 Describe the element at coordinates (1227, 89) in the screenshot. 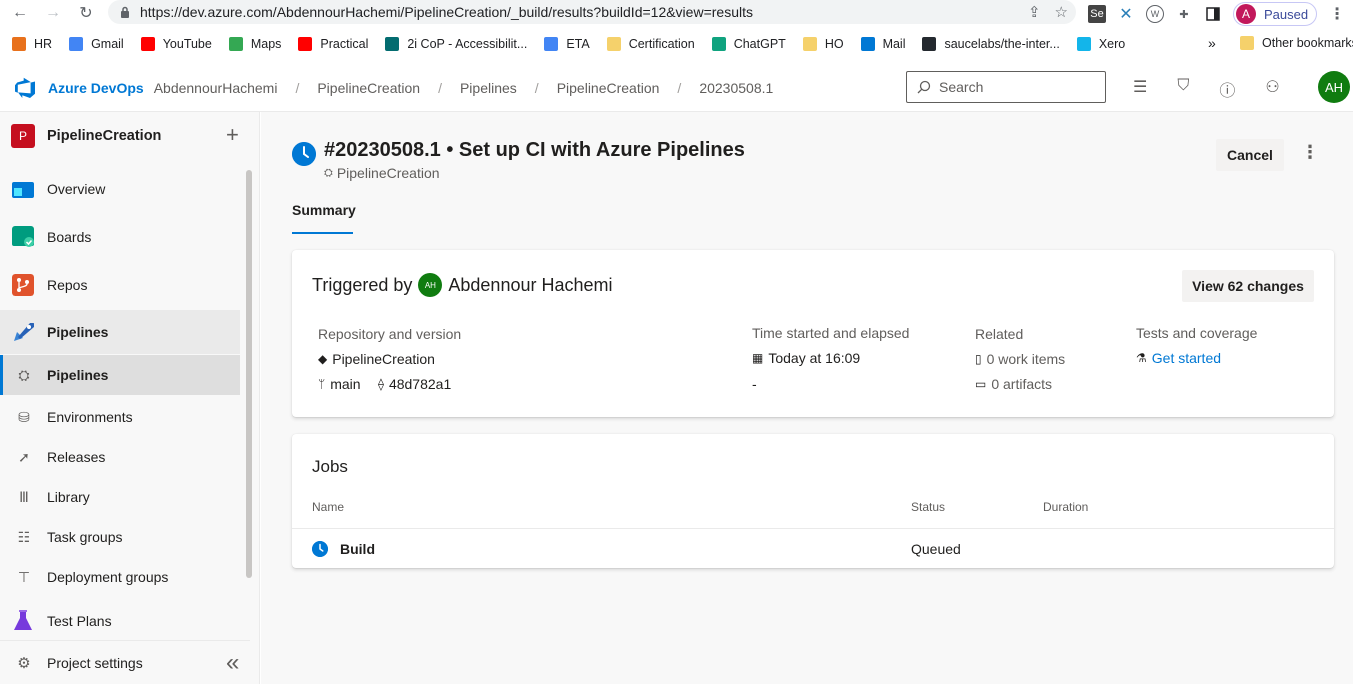

I see `help-icon: ⓘ` at that location.